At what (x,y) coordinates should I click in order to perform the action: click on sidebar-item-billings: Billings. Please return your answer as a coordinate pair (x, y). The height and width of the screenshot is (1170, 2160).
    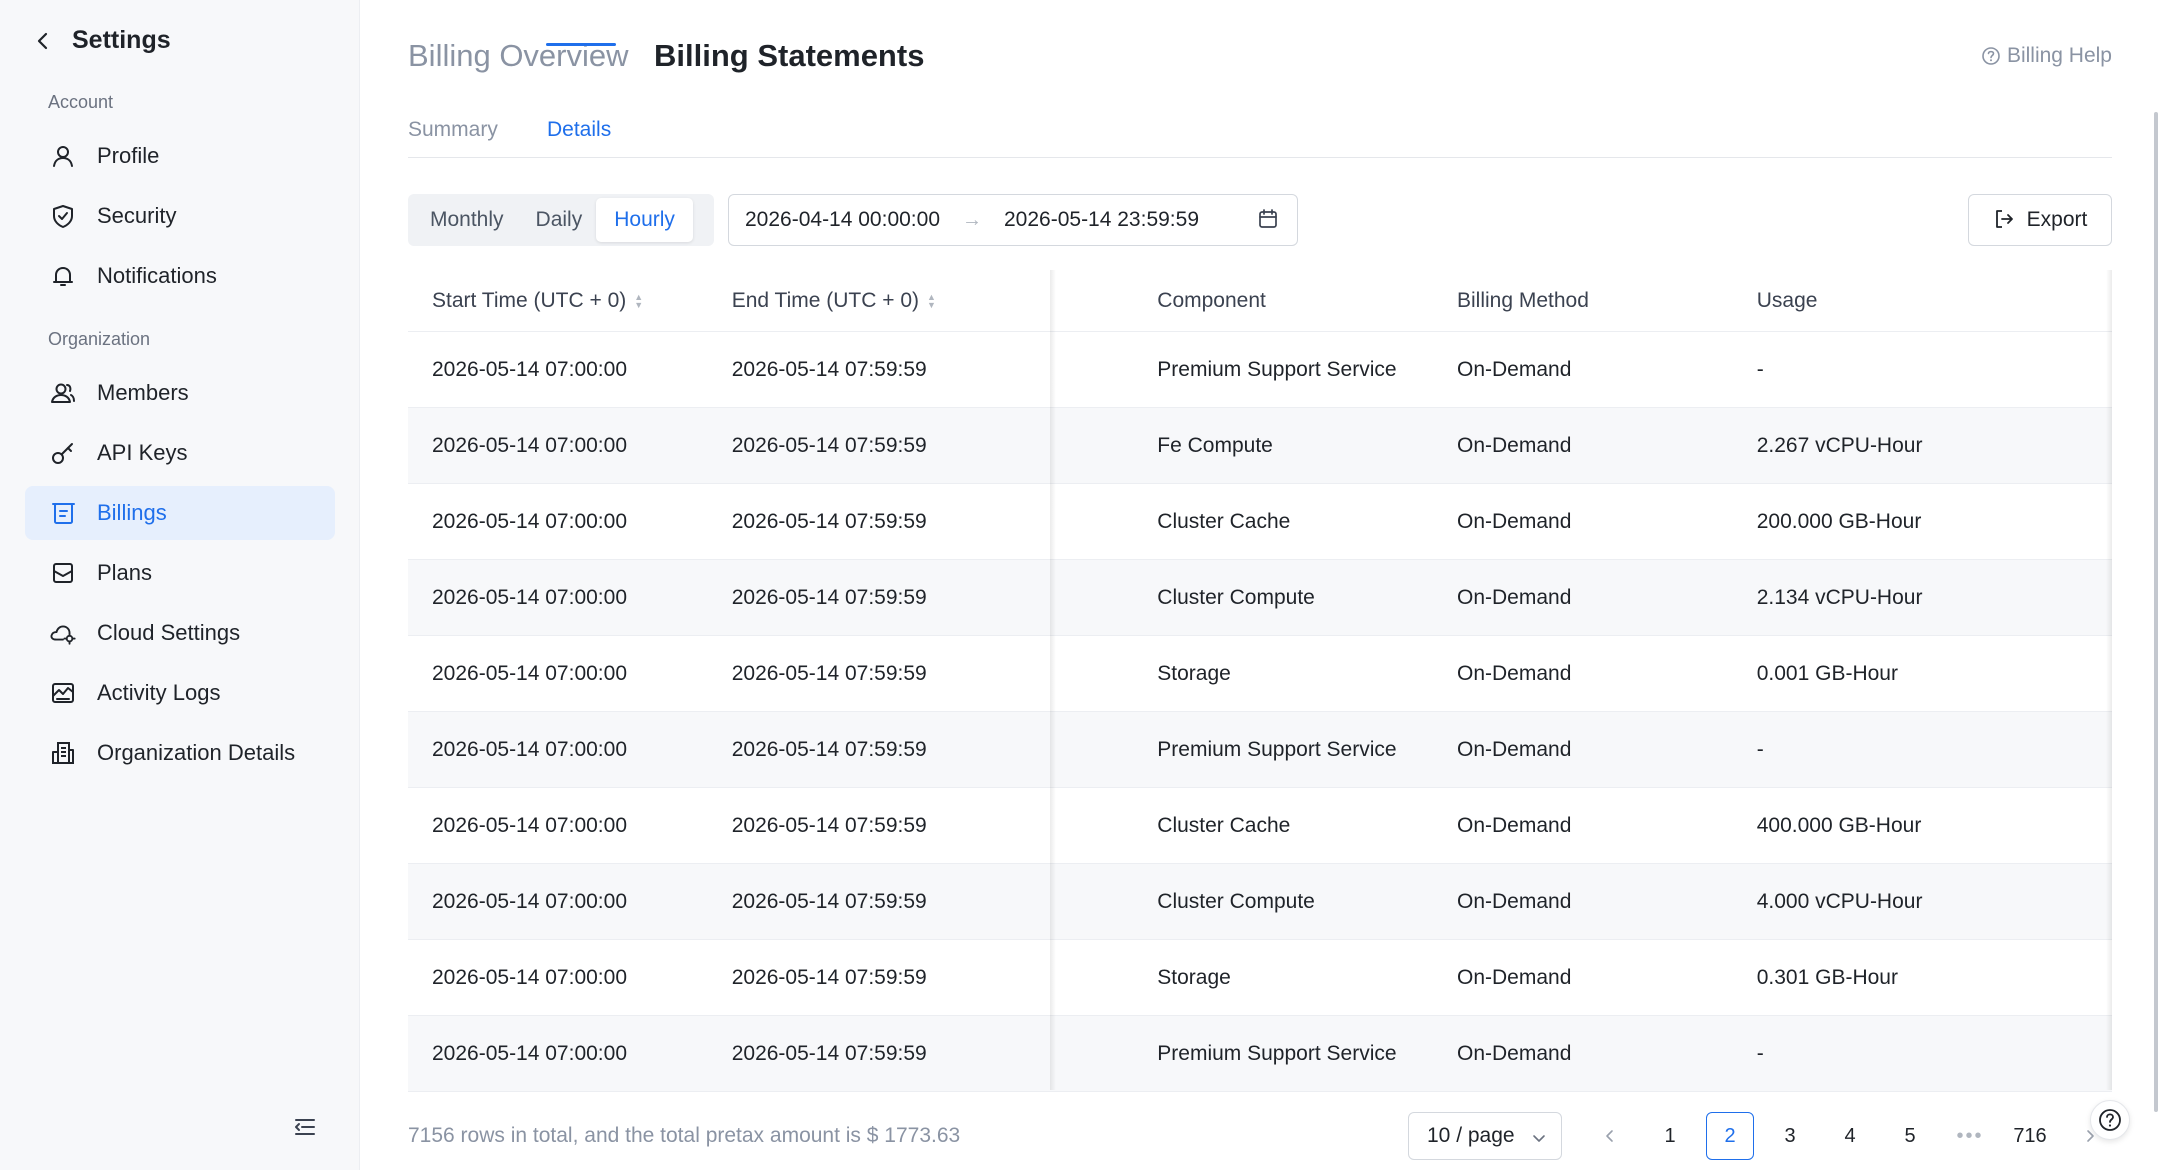
    Looking at the image, I should click on (180, 513).